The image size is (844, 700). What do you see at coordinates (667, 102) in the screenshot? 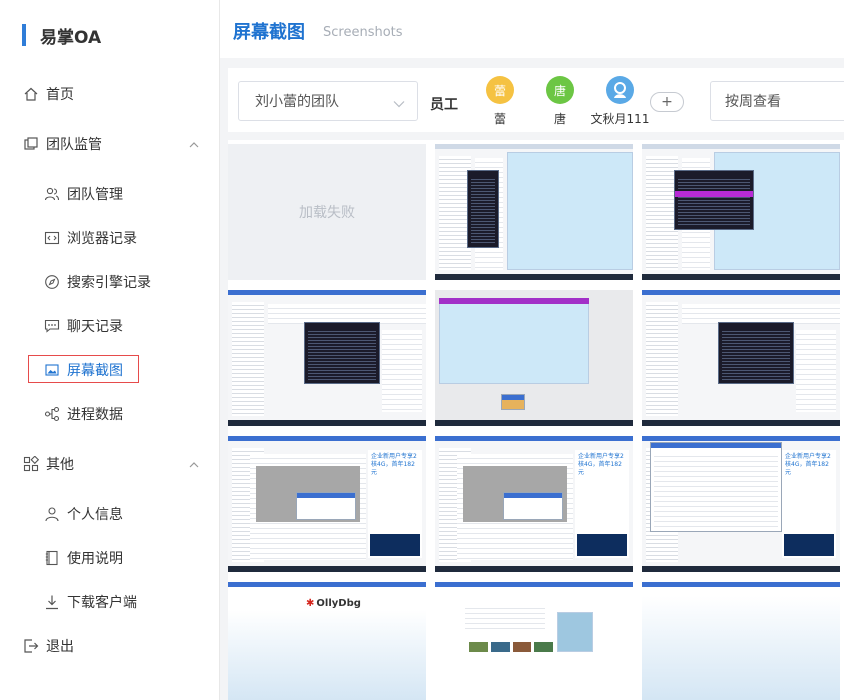
I see `add-employee-button: +` at bounding box center [667, 102].